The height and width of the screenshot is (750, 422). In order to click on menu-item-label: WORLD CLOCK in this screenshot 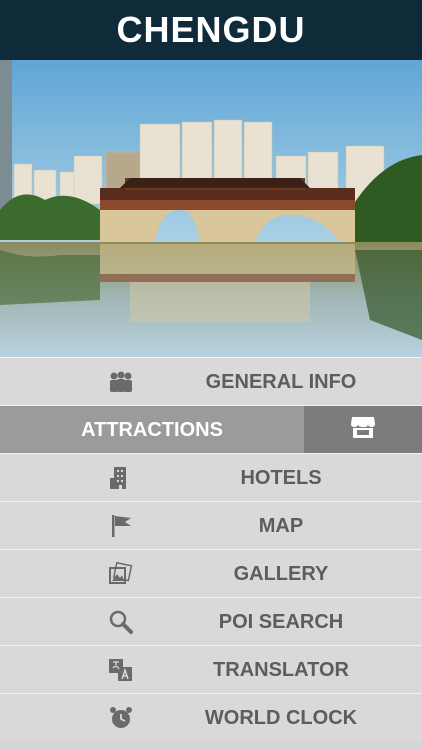, I will do `click(281, 717)`.